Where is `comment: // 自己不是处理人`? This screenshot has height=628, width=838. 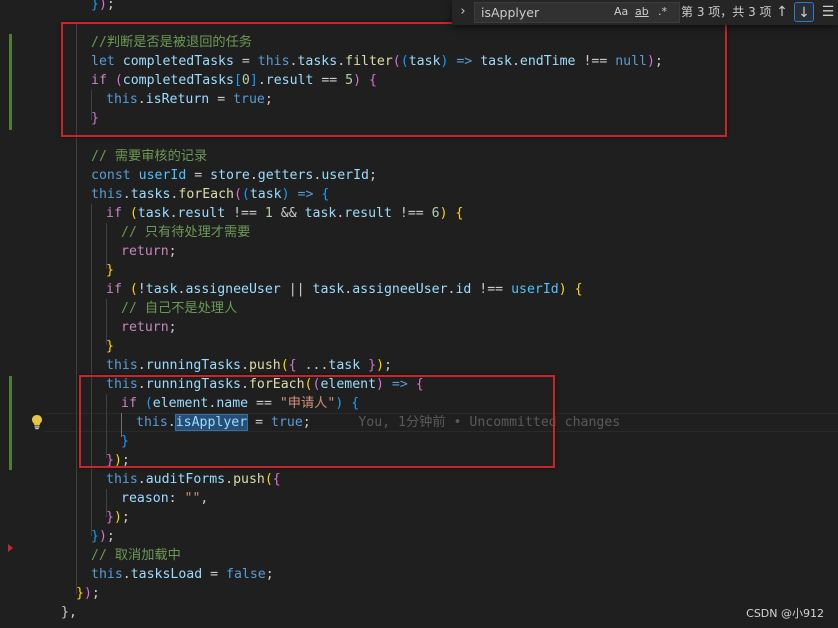 comment: // 自己不是处理人 is located at coordinates (179, 308).